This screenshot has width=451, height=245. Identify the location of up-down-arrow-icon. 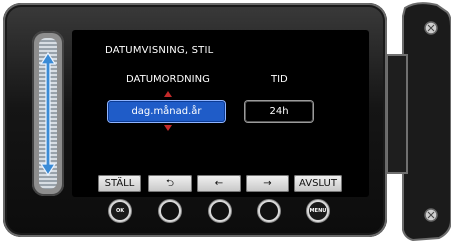
(48, 114).